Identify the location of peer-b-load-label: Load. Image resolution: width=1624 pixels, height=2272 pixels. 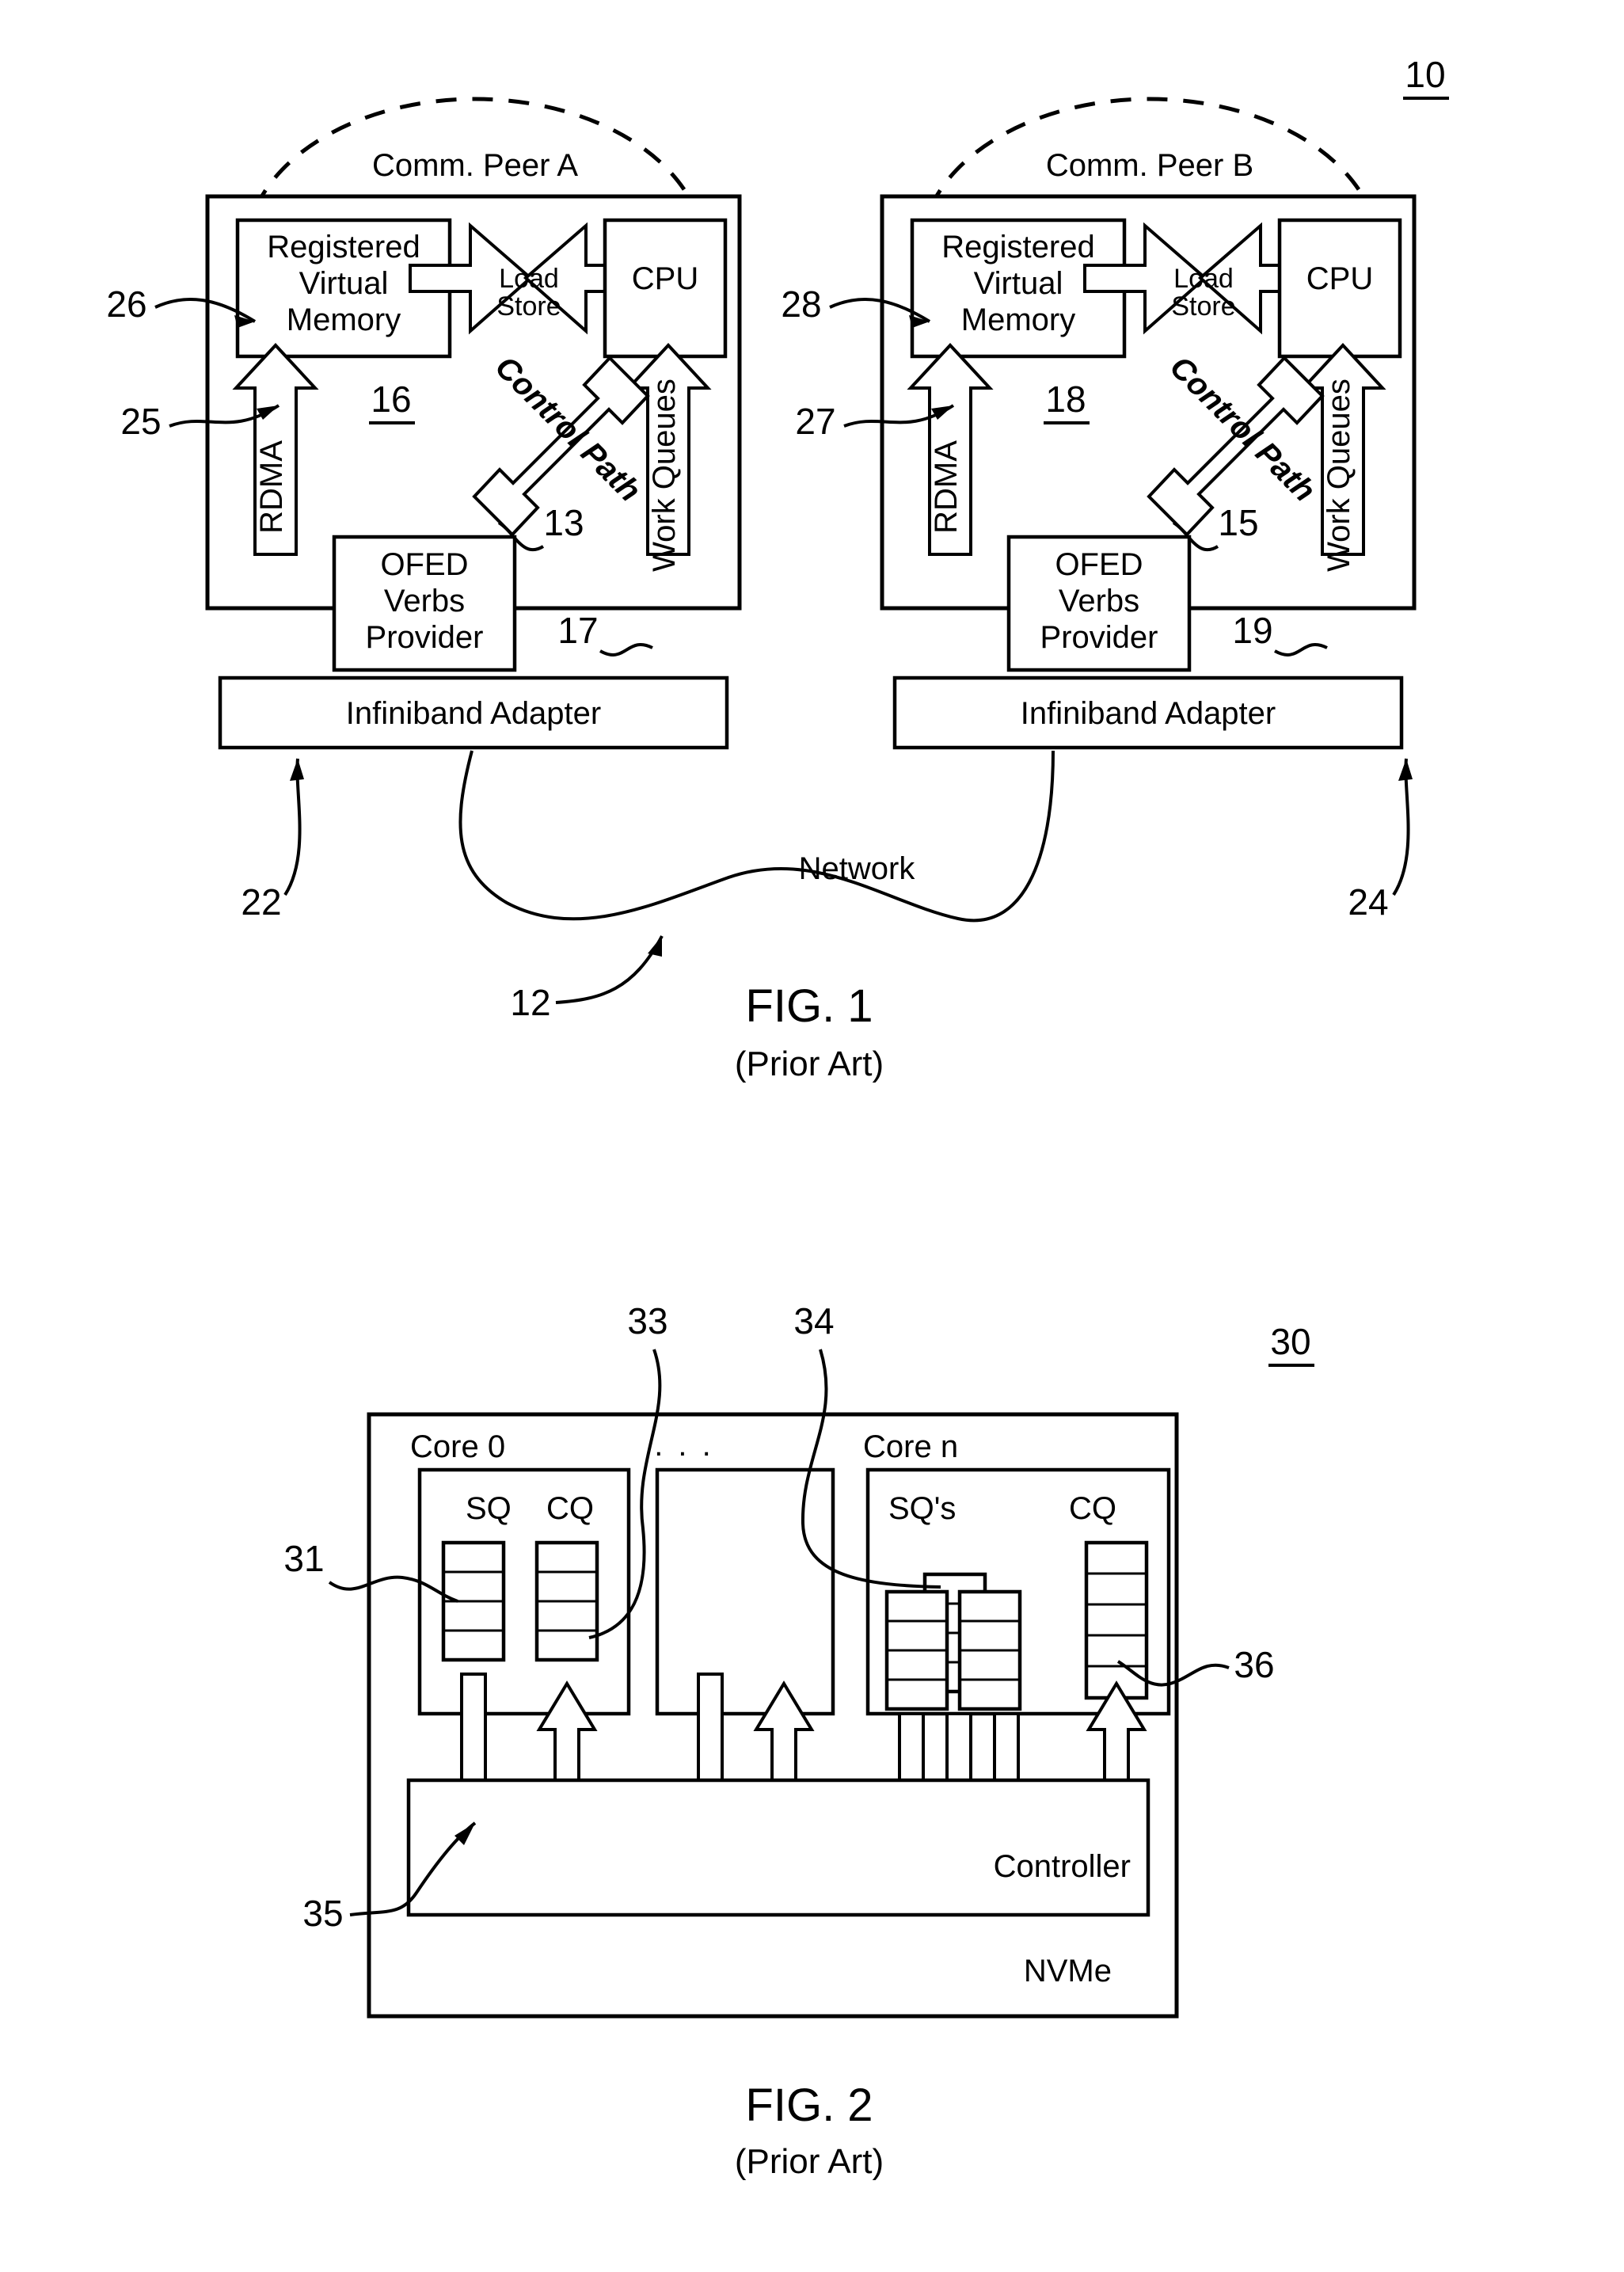
(1203, 279).